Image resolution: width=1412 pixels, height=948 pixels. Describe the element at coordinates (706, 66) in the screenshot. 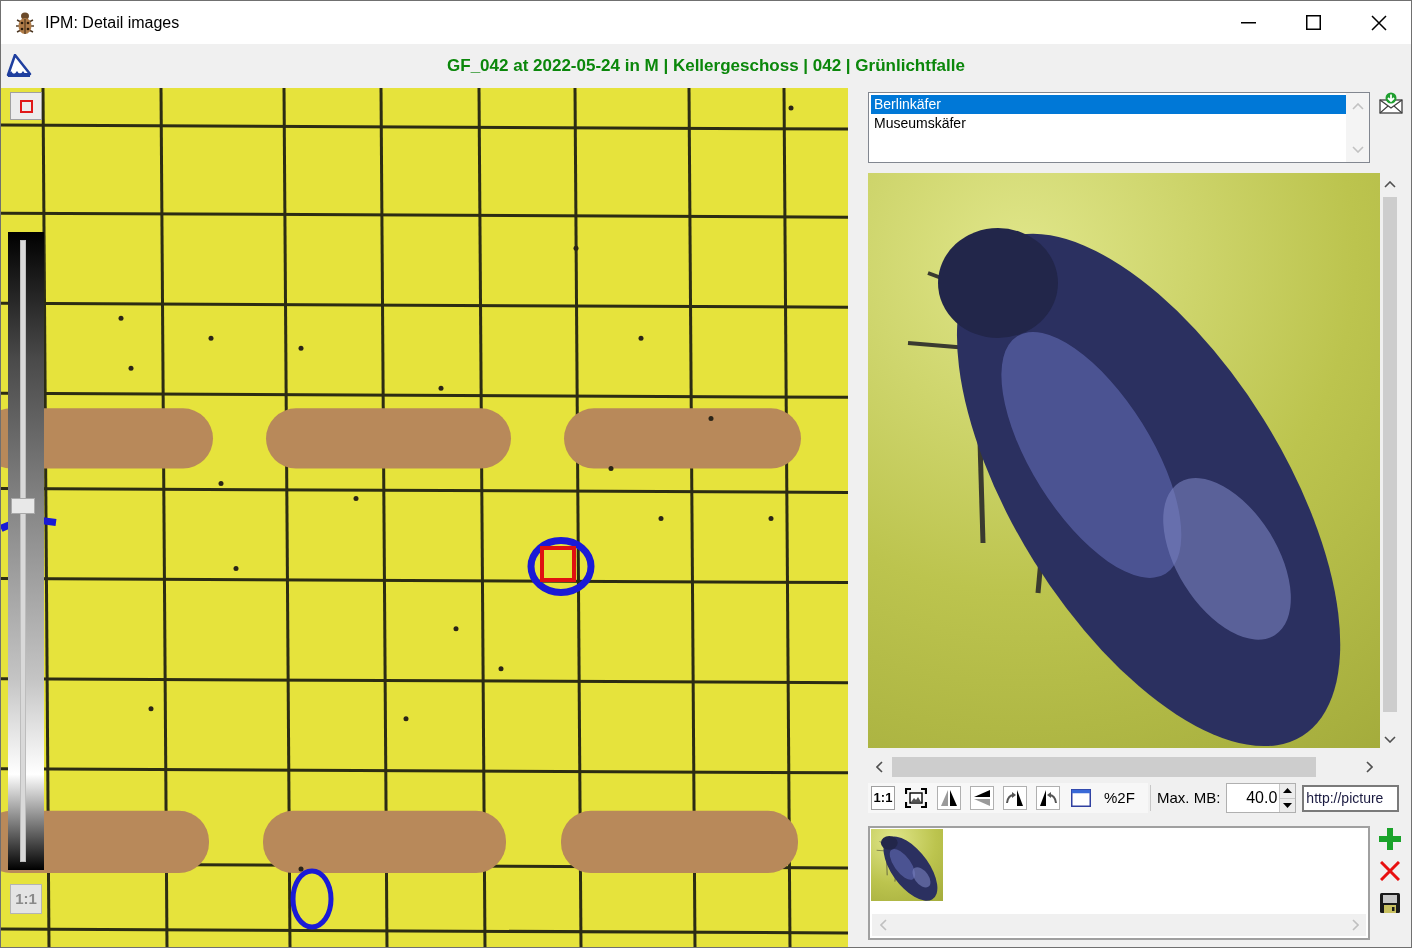

I see `record-caption: GF_042 at 2022-05-24 in M | Kellergeschoss | 042 | Grünlichtfalle` at that location.